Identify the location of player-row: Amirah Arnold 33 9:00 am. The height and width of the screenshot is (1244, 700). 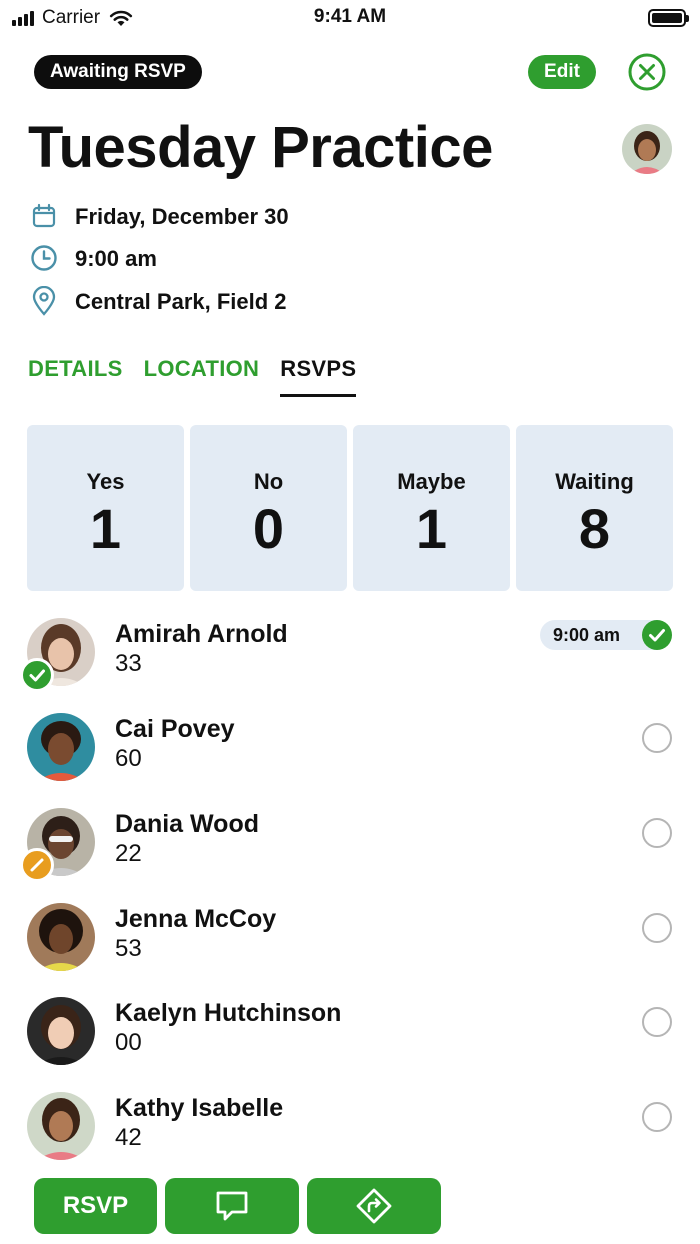
(350, 658).